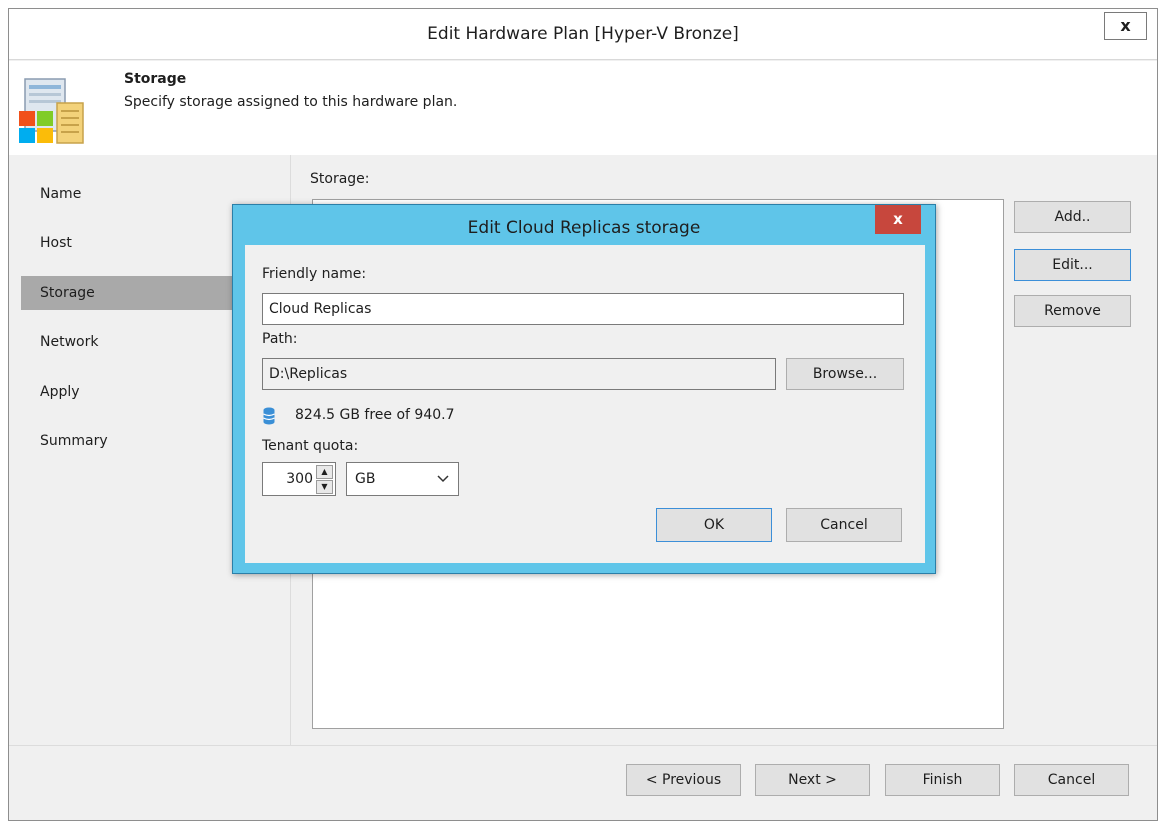 The image size is (1166, 821). What do you see at coordinates (155, 79) in the screenshot?
I see `step-title: Storage` at bounding box center [155, 79].